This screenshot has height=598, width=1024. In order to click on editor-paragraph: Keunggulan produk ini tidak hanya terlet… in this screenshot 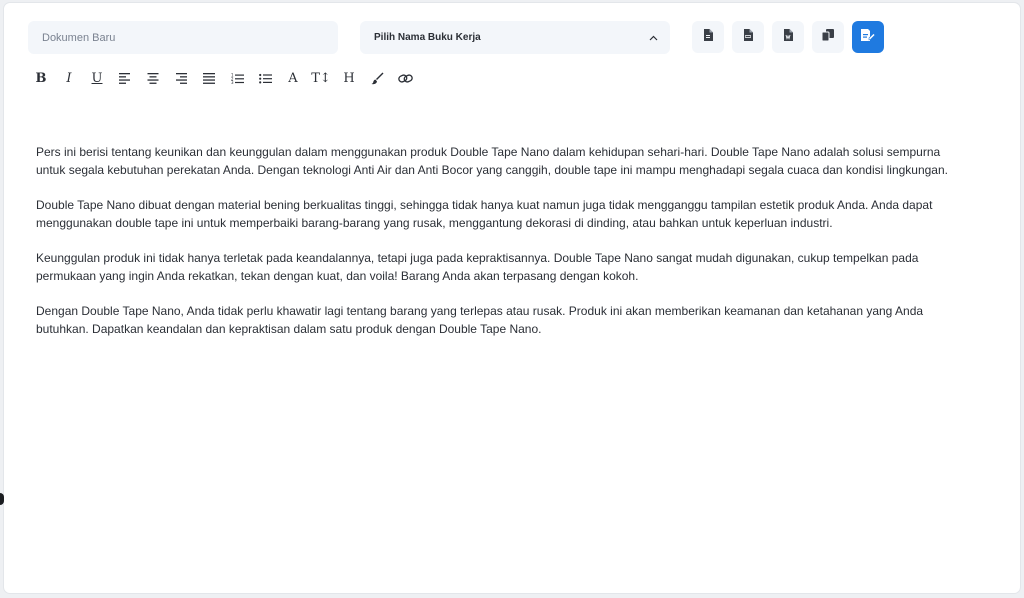, I will do `click(477, 267)`.